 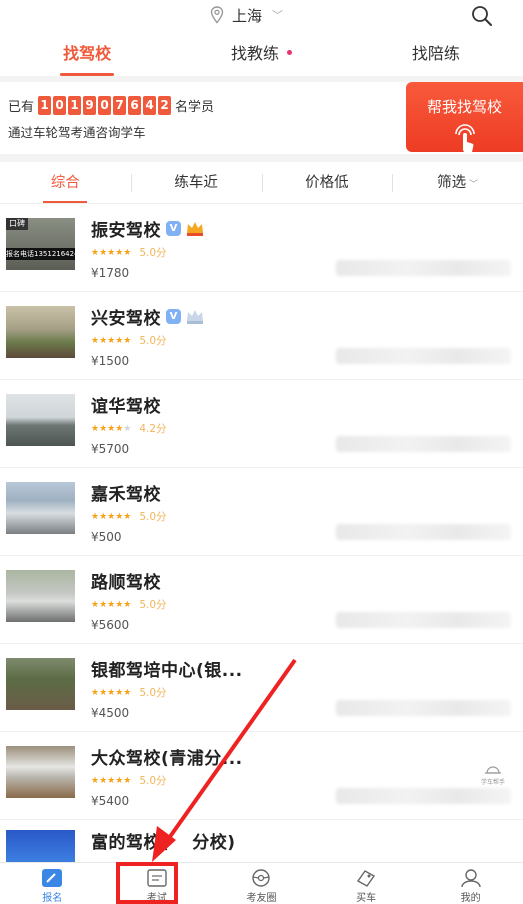 I want to click on annotation-highlight-box, so click(x=147, y=883).